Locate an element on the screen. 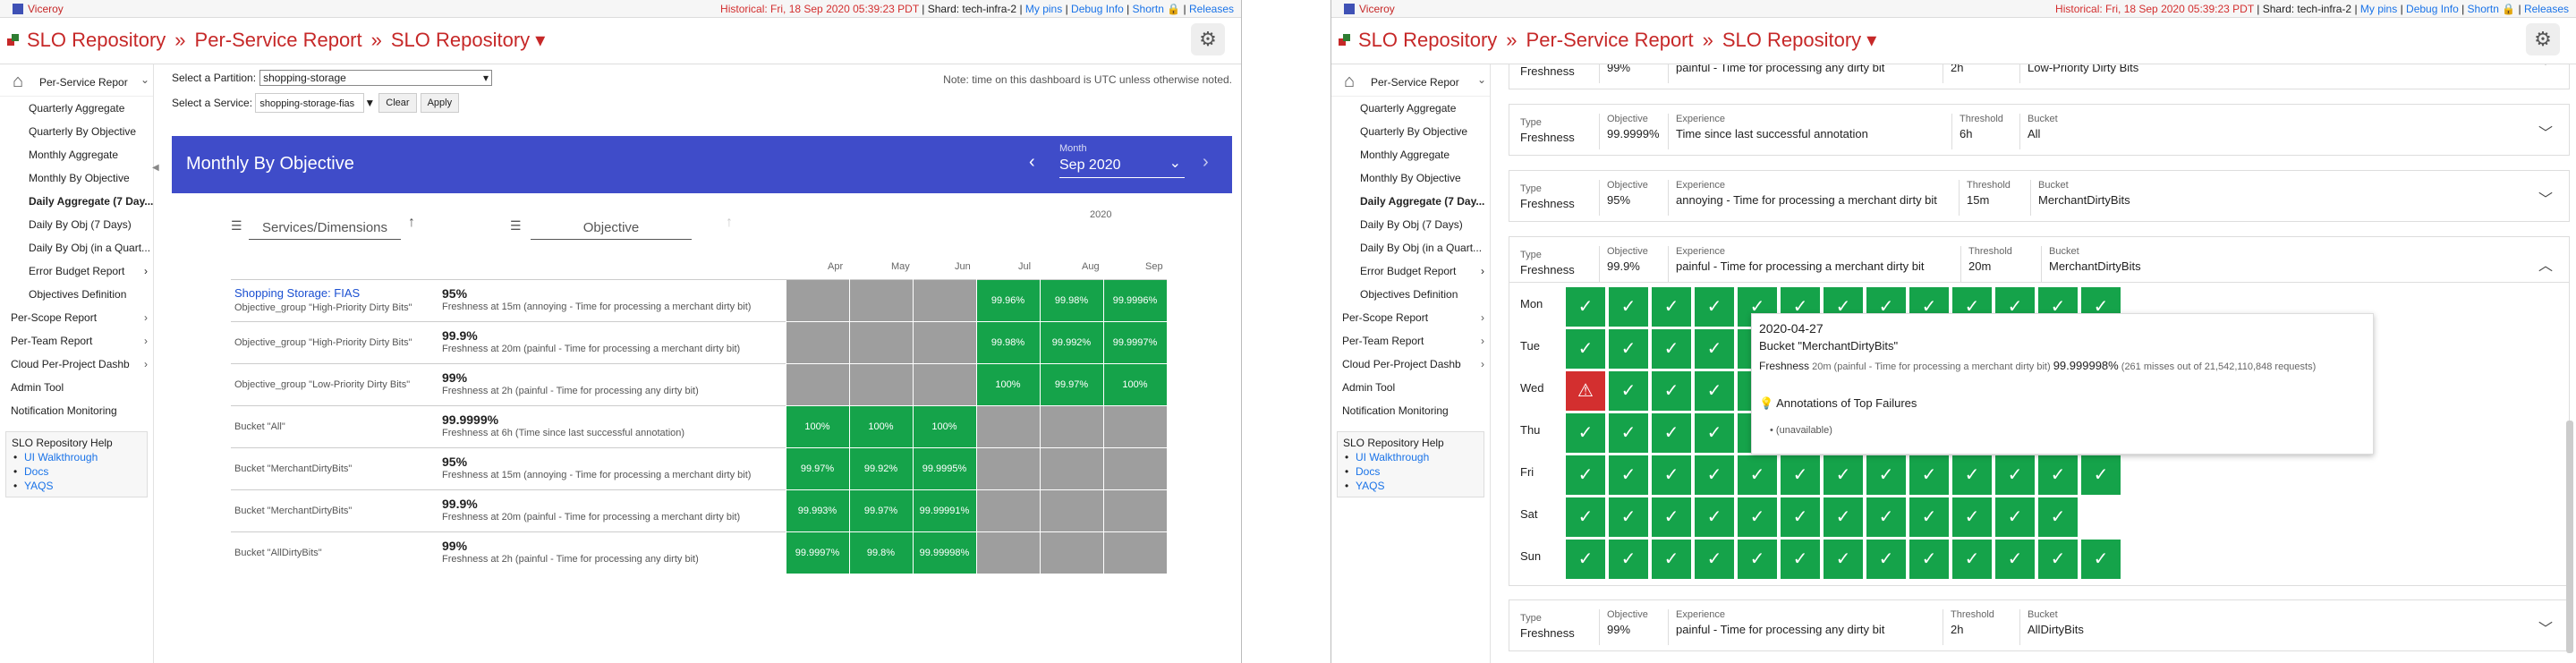 The image size is (2576, 663). month-value-cell: 99.98% is located at coordinates (1071, 300).